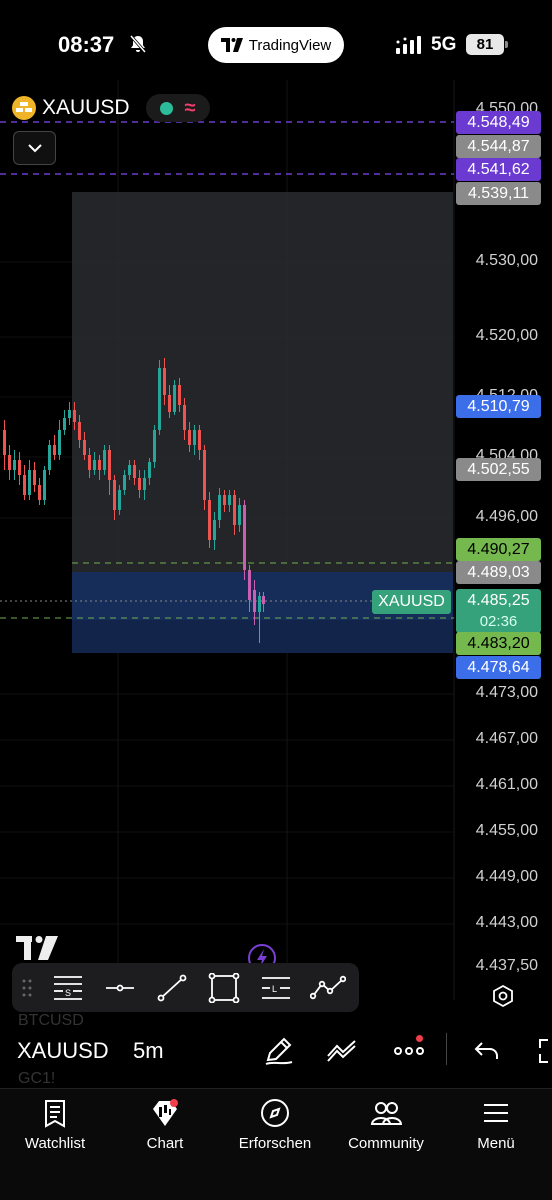 The image size is (552, 1200). Describe the element at coordinates (386, 1113) in the screenshot. I see `community-icon` at that location.